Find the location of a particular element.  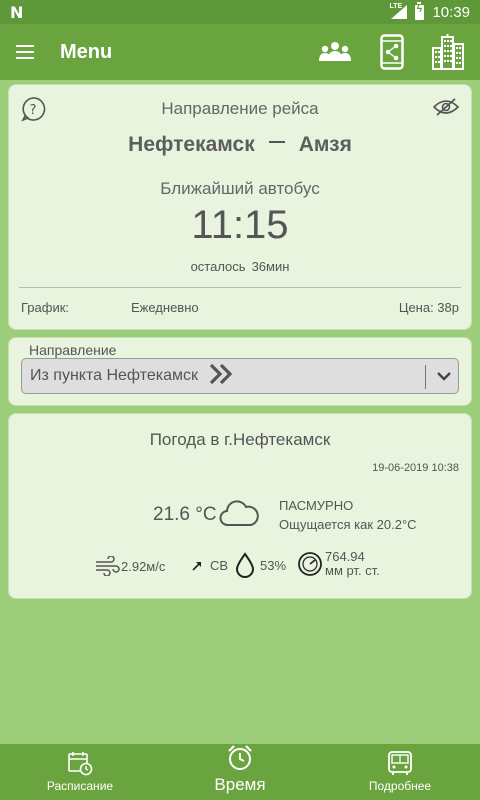

menu-icon is located at coordinates (25, 52).